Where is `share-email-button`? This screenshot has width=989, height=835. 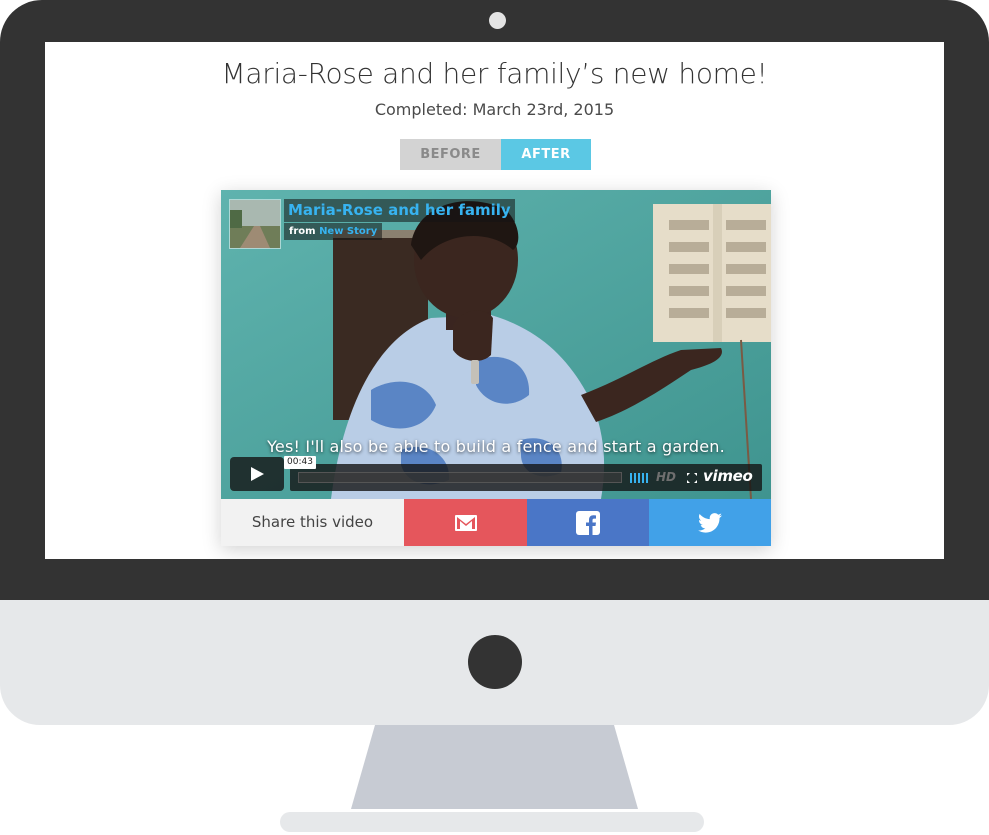 share-email-button is located at coordinates (465, 522).